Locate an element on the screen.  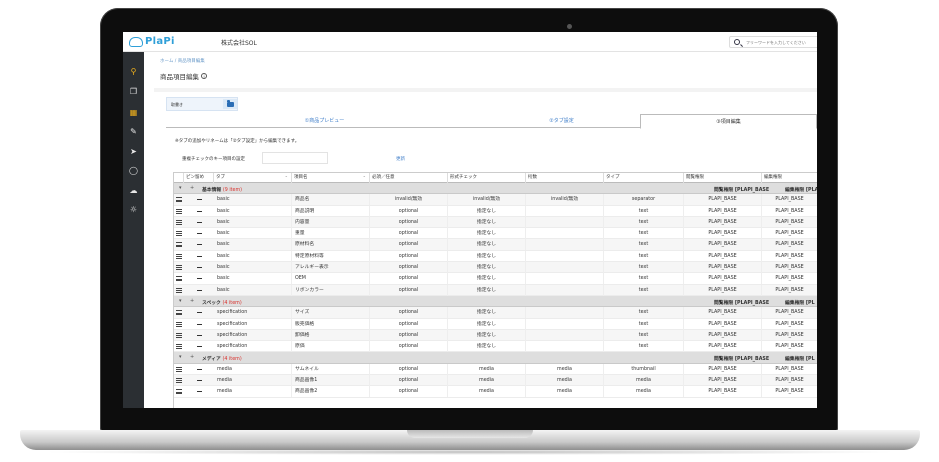
cell-name: アレルギー表示 is located at coordinates (331, 268).